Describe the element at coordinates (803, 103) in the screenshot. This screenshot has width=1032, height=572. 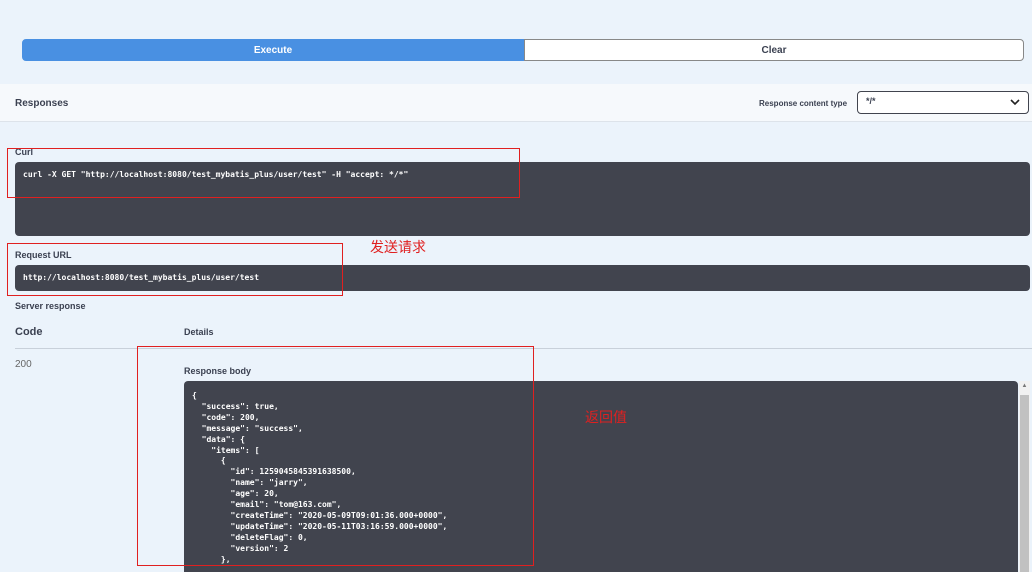
I see `response-content-type-label: Response content type` at that location.